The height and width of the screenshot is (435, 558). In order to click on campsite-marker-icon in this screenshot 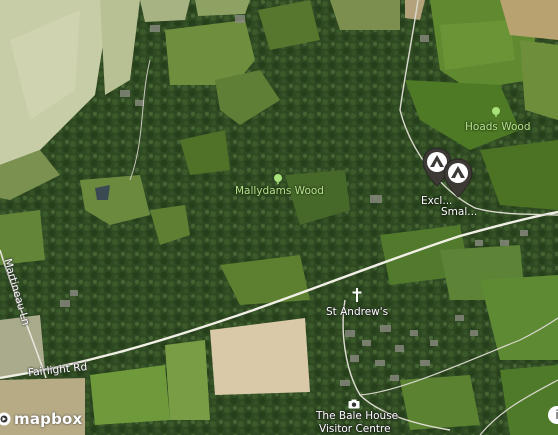, I will do `click(458, 178)`.